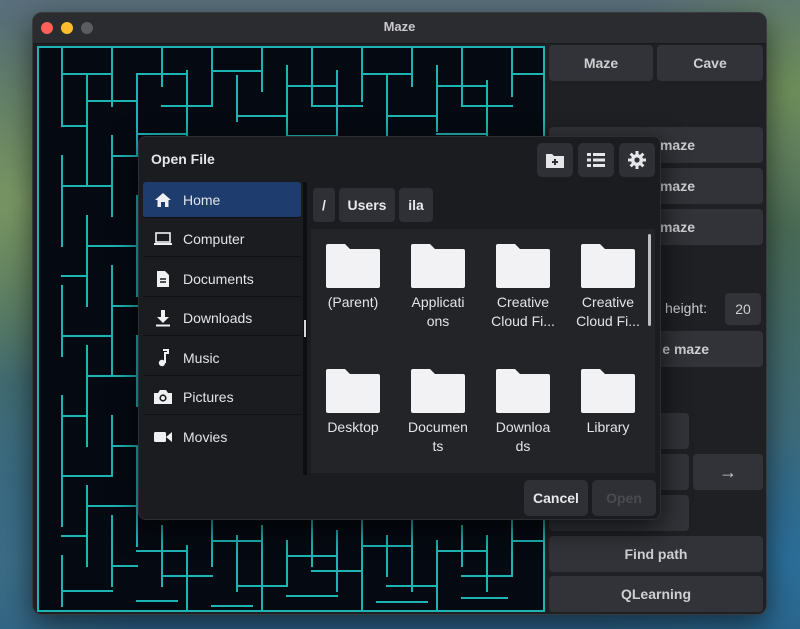 The width and height of the screenshot is (800, 629). What do you see at coordinates (202, 199) in the screenshot?
I see `sidebar-item-label: Home` at bounding box center [202, 199].